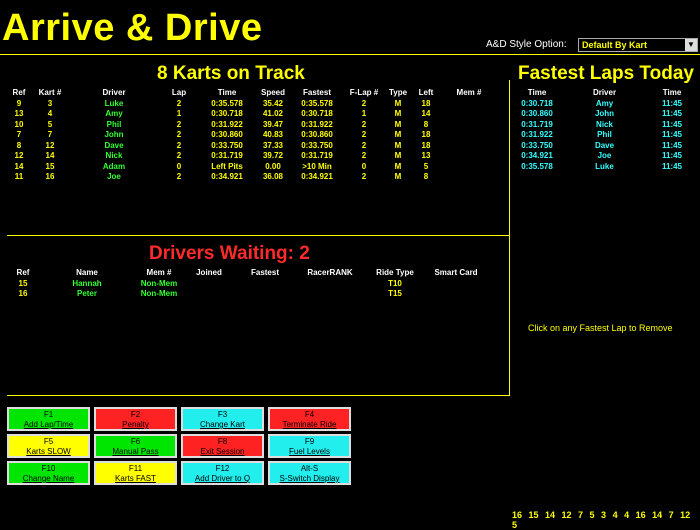 The height and width of the screenshot is (530, 700). Describe the element at coordinates (615, 45) in the screenshot. I see `style-option-value: Default By Kart` at that location.